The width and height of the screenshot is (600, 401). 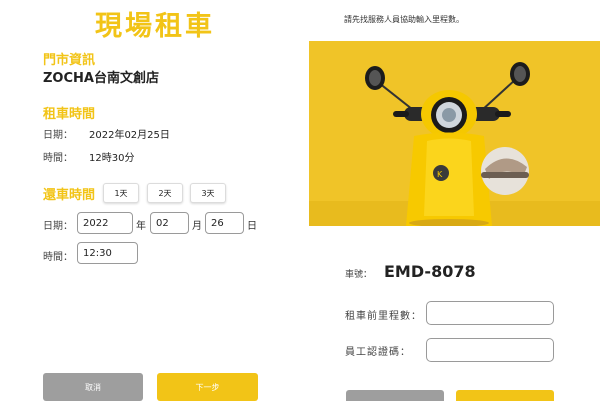 I want to click on rent-time-section-label: 租車時間, so click(x=69, y=114).